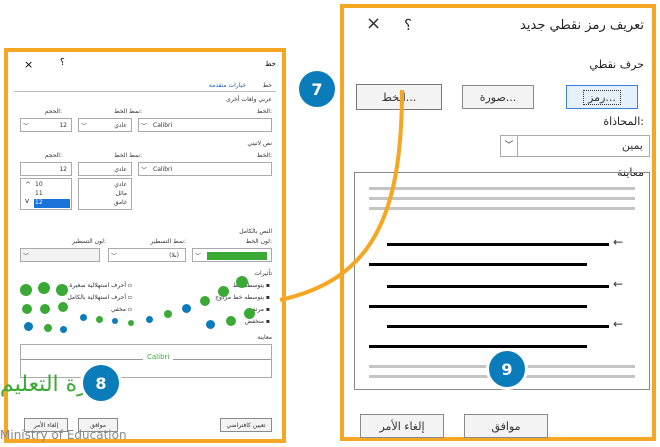 Image resolution: width=660 pixels, height=447 pixels. Describe the element at coordinates (135, 310) in the screenshot. I see `watermark-logo` at that location.